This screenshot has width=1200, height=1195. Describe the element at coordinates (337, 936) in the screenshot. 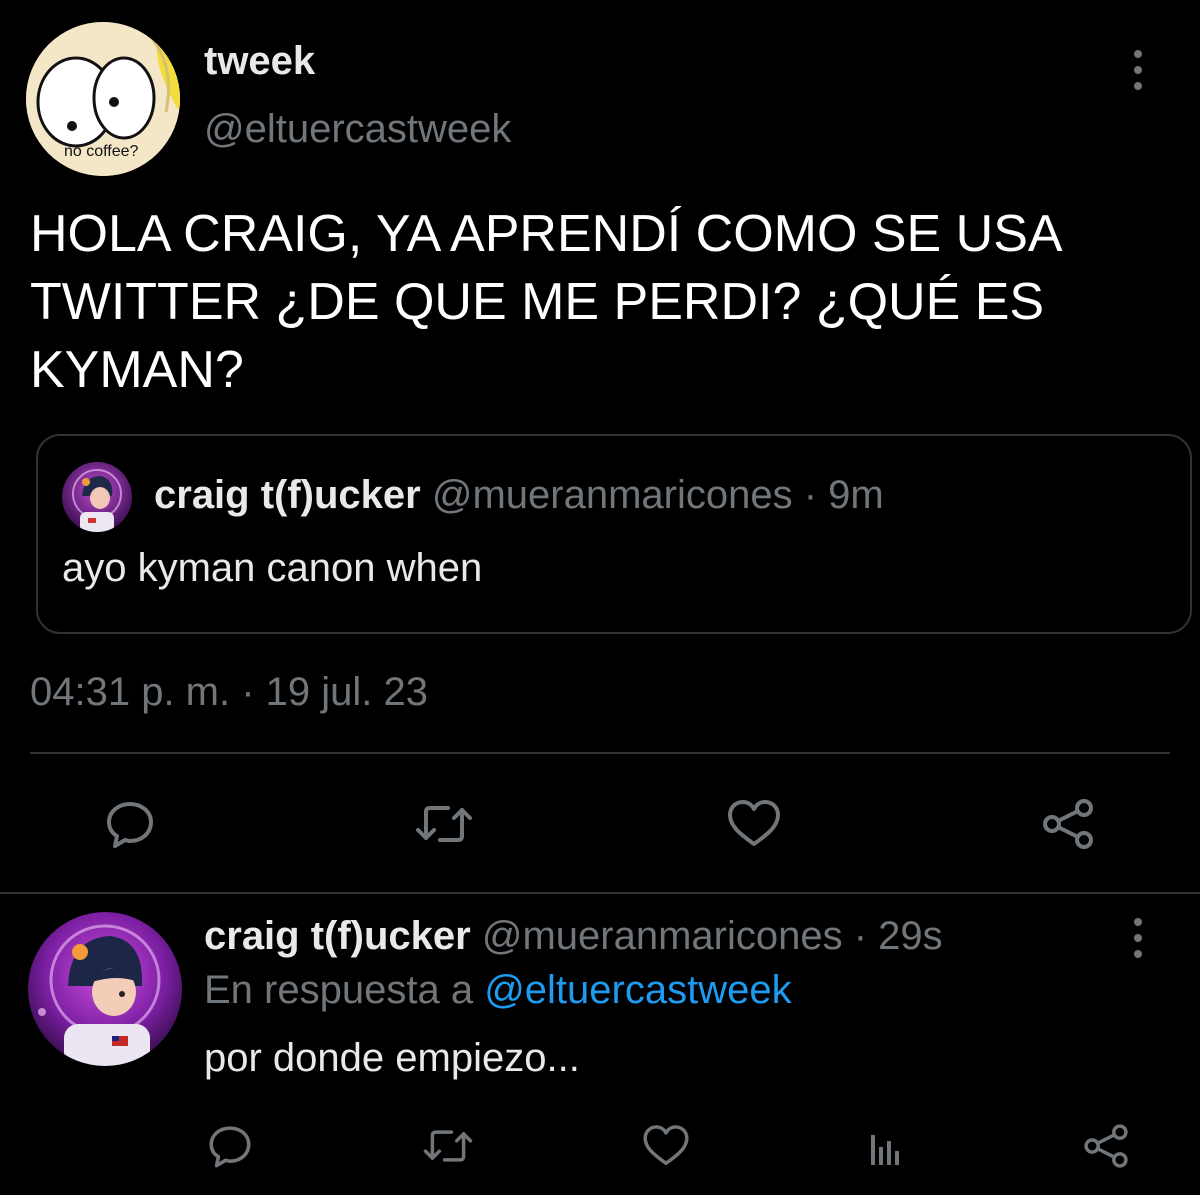

I see `reply-author-name: craig t(f)ucker` at that location.